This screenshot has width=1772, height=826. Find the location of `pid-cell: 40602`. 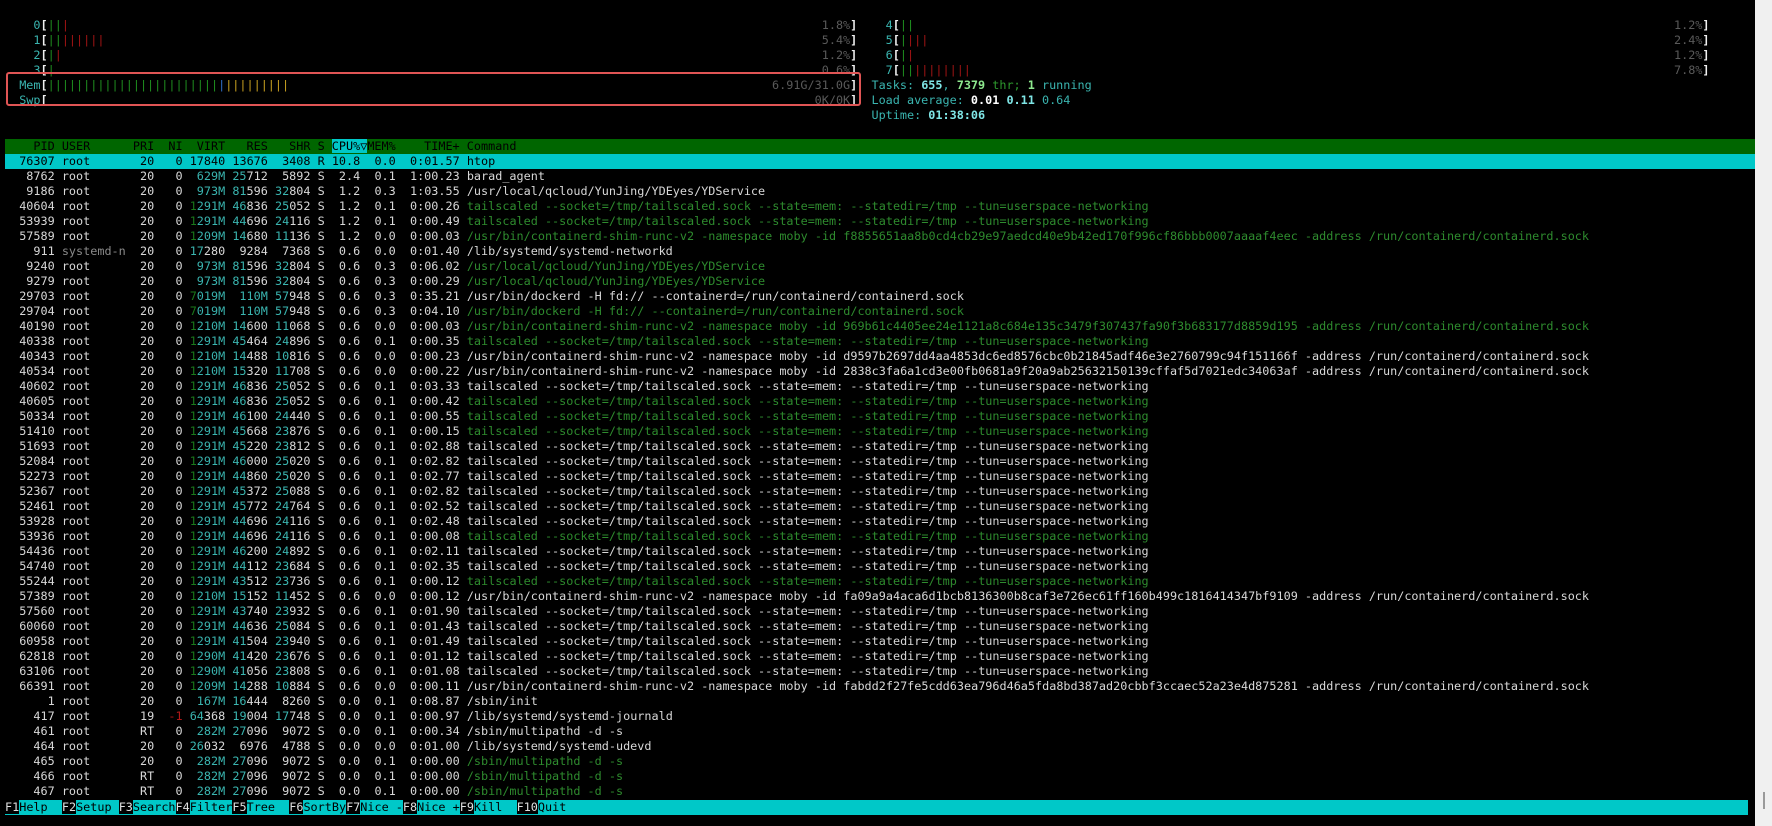

pid-cell: 40602 is located at coordinates (30, 386).